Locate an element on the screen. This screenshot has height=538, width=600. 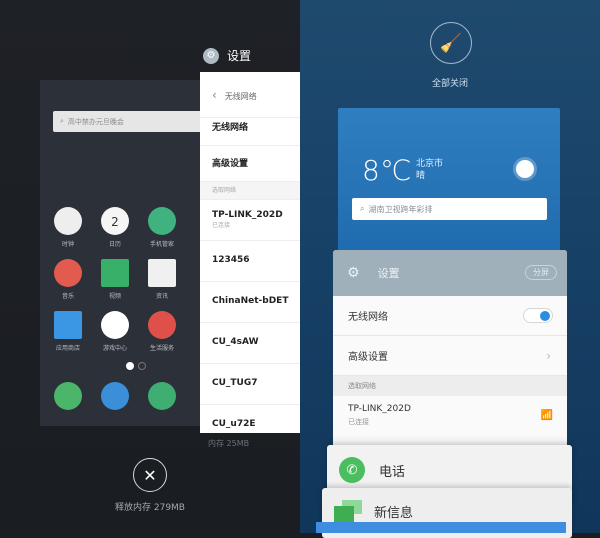
clear-all-label: 全部关闭 is located at coordinates (449, 84).